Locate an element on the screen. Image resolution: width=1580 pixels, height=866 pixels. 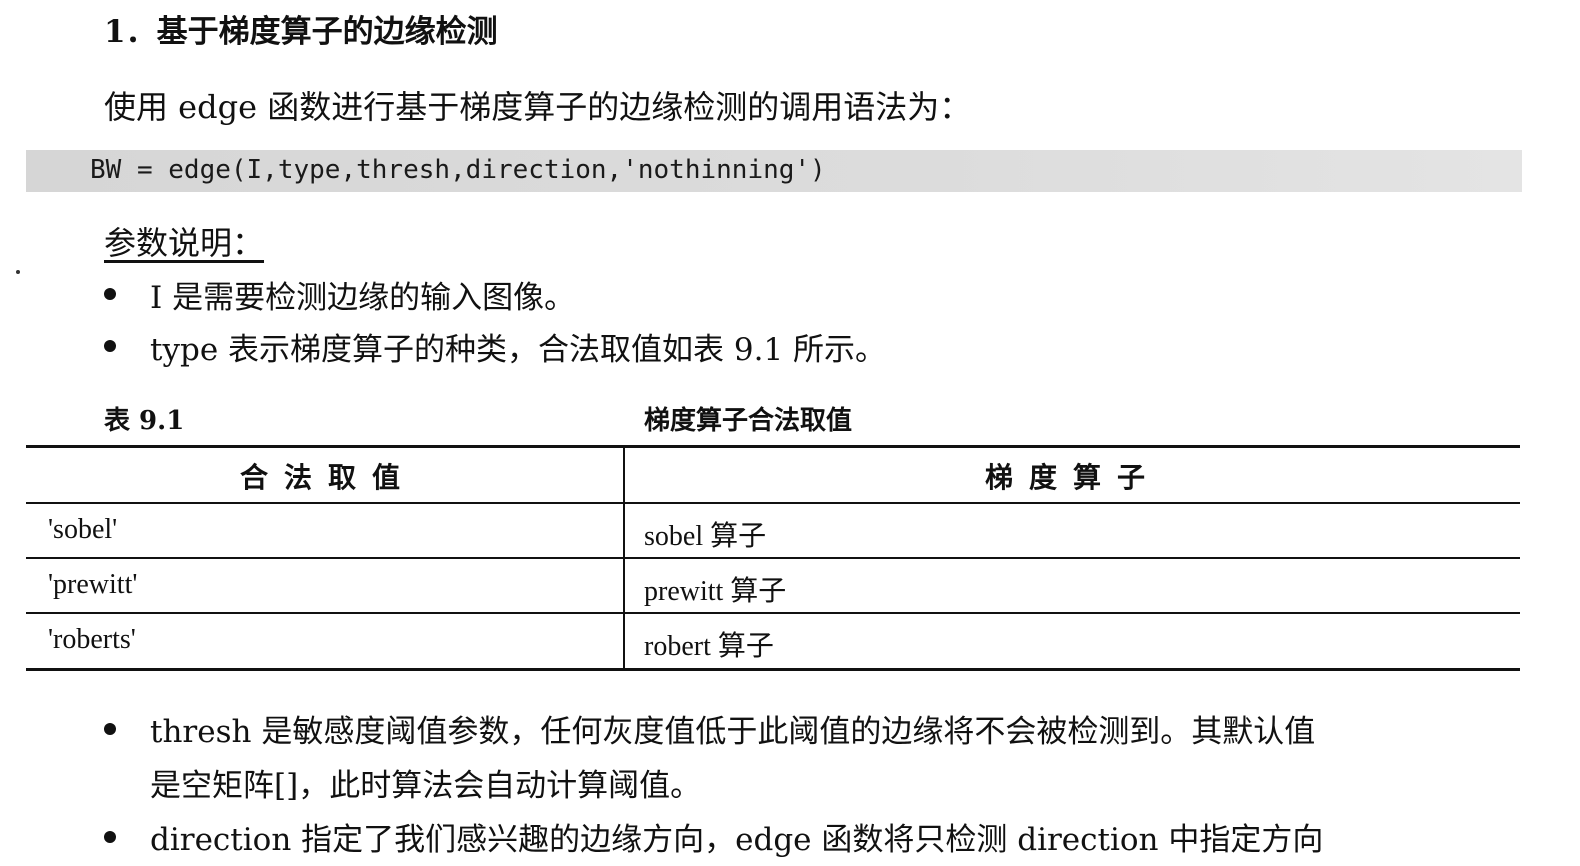
table-header-rule is located at coordinates (773, 503).